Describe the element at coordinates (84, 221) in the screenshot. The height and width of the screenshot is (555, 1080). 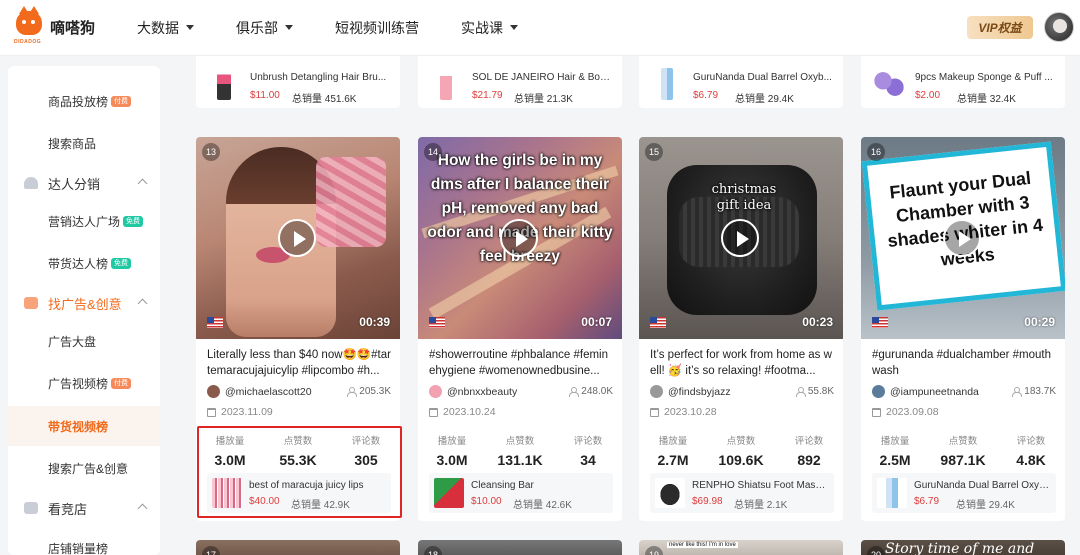
I see `sidebar-item-creator-square: 营销达人广场 免费` at that location.